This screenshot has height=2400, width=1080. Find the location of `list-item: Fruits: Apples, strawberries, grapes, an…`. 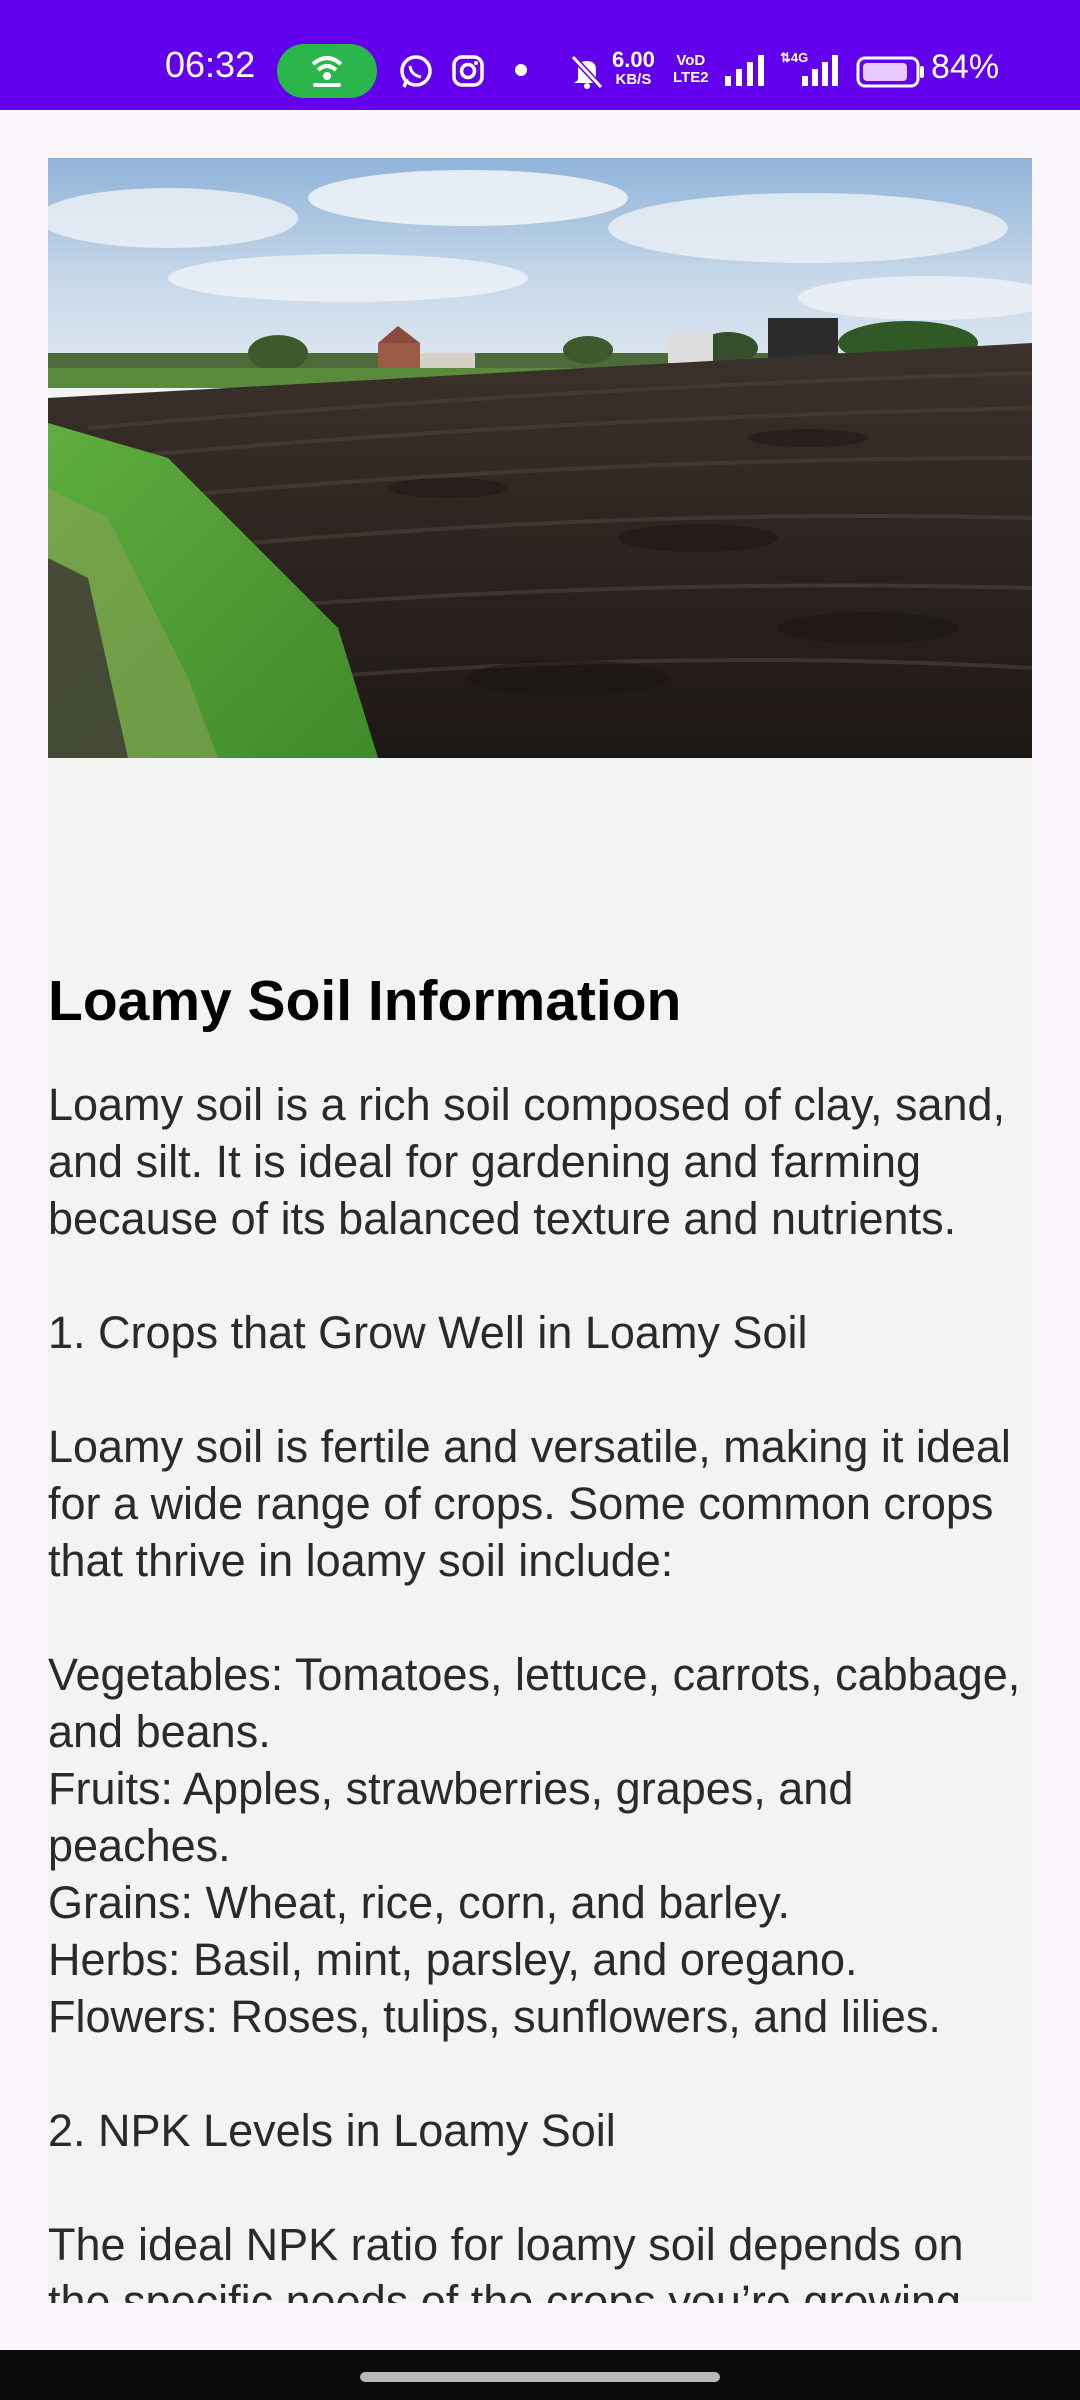

list-item: Fruits: Apples, strawberries, grapes, an… is located at coordinates (451, 1817).